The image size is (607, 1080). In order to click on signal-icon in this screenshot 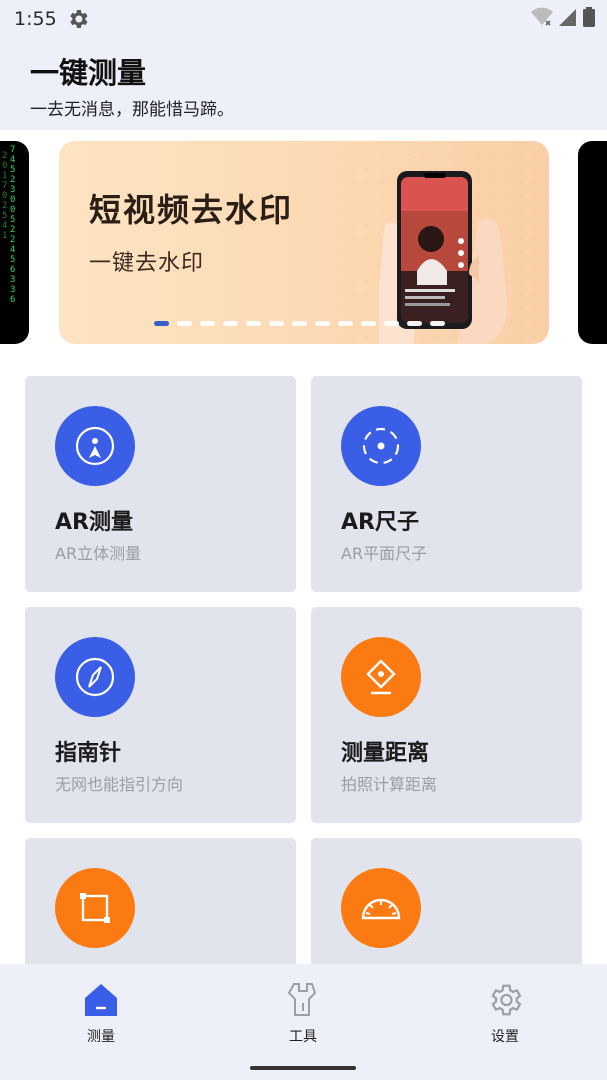, I will do `click(568, 19)`.